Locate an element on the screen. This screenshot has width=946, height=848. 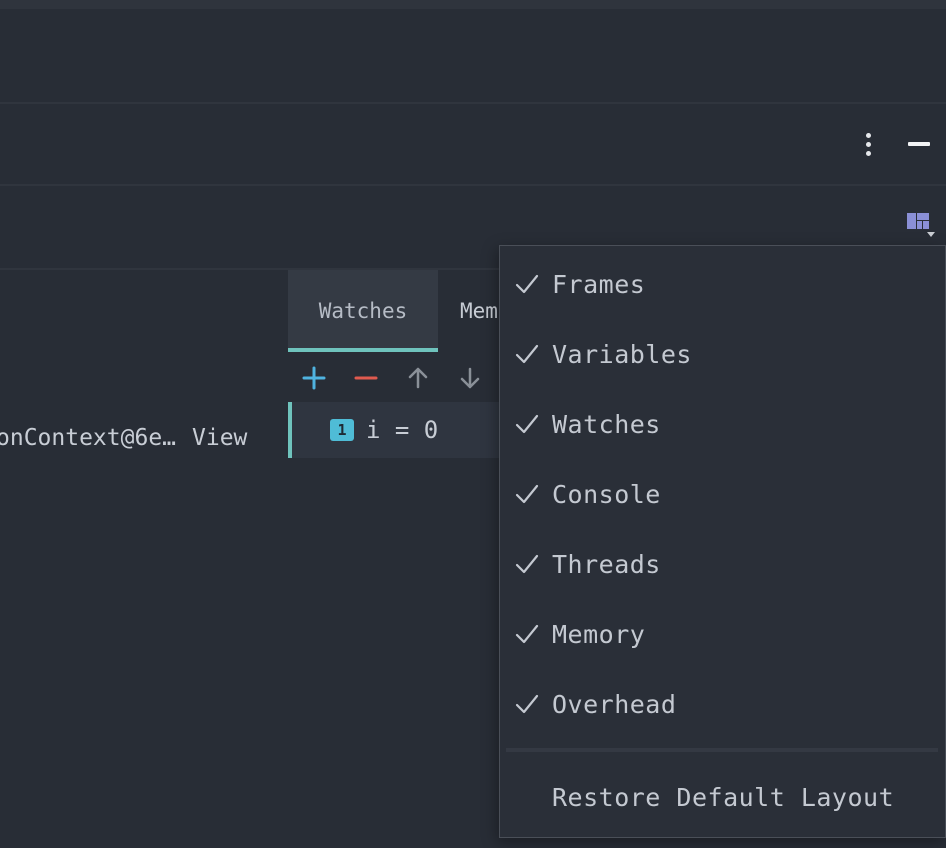
menu-item-threads: Threads is located at coordinates (722, 564).